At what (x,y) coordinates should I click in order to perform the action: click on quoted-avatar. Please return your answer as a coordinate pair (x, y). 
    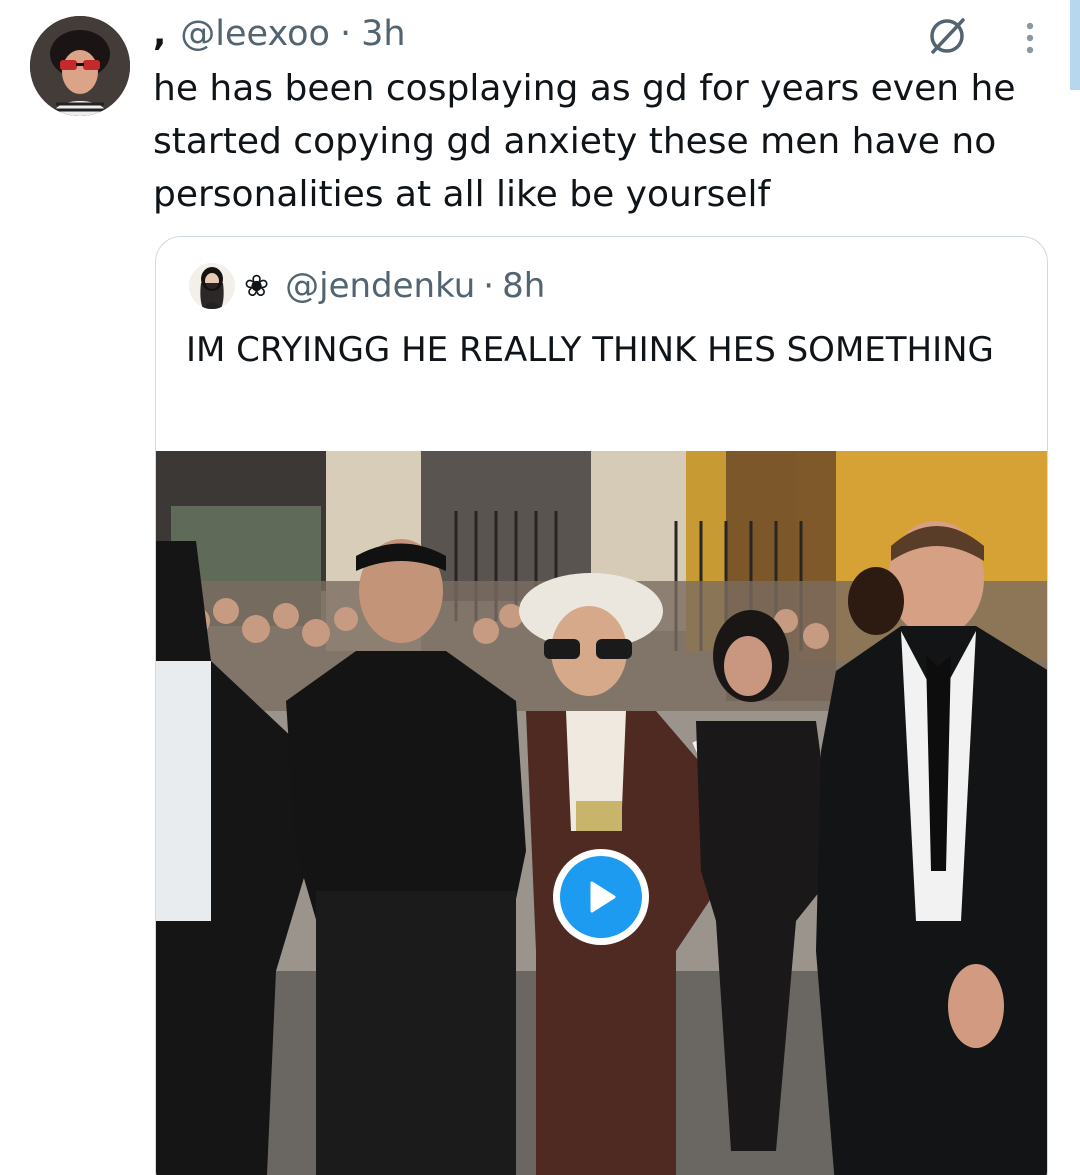
    Looking at the image, I should click on (212, 286).